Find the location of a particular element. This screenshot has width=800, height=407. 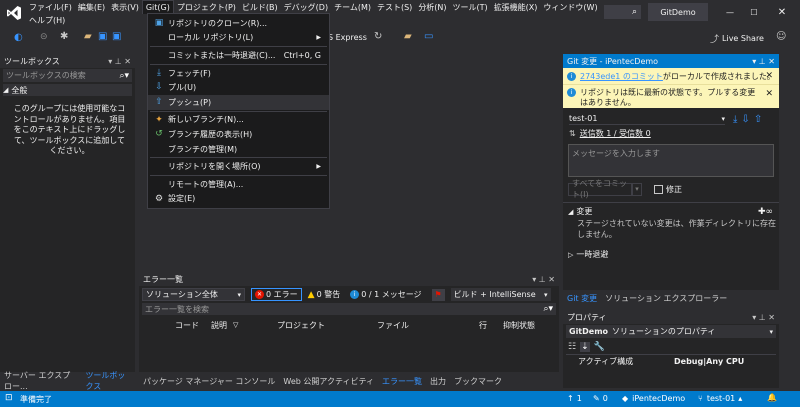

sync-status-link: 送信数 1 / 受信数 0 is located at coordinates (615, 133).